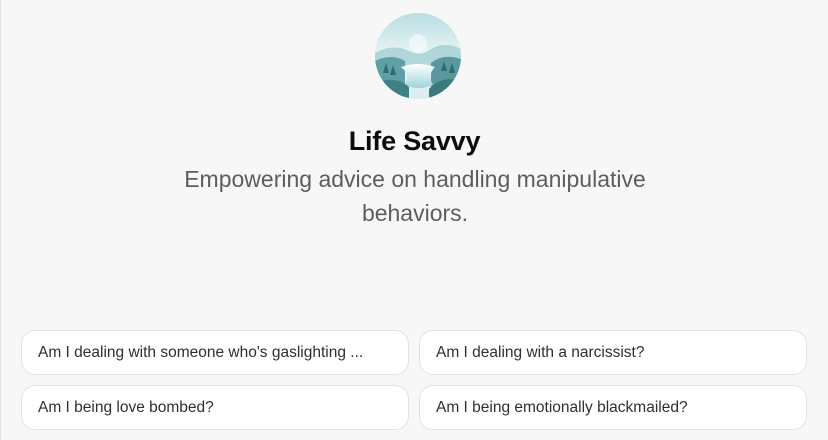 This screenshot has height=440, width=828. I want to click on starter-button-emotional-blackmail: Am I being emotionally blackmailed?, so click(613, 407).